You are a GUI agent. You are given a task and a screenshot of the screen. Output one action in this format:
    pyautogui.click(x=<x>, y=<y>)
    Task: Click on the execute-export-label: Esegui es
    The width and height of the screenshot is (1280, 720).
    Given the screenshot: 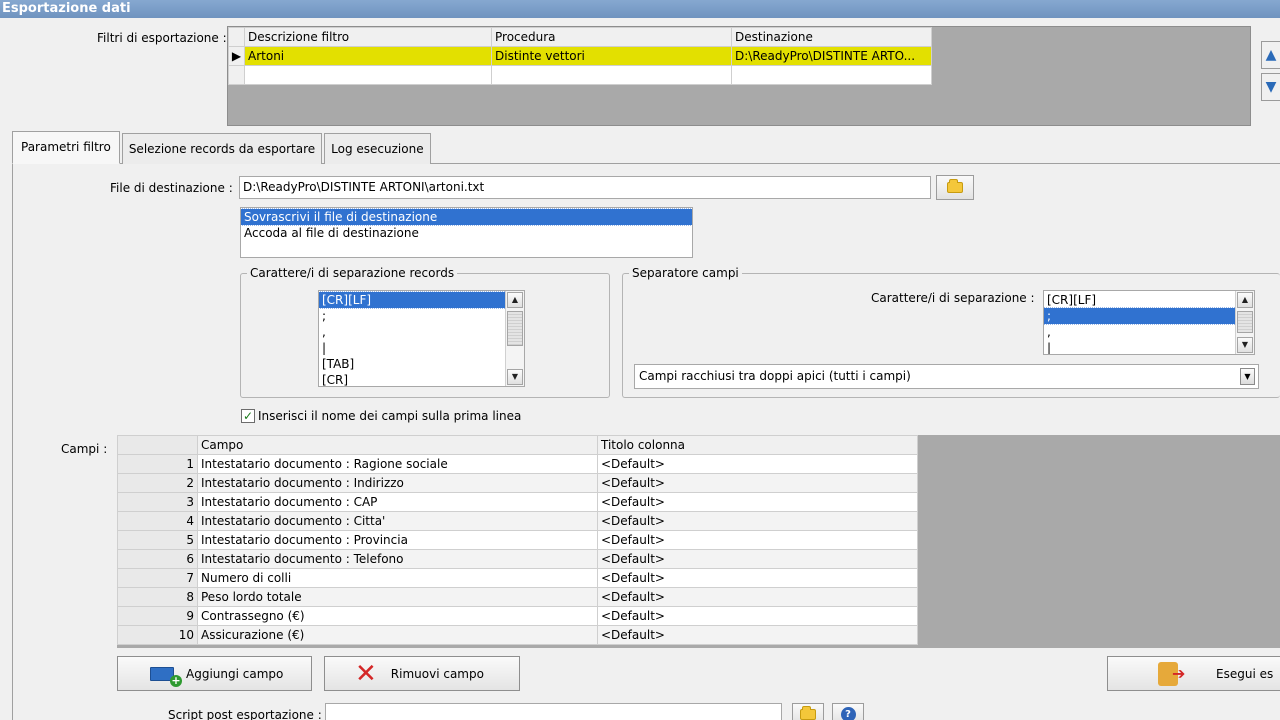 What is the action you would take?
    pyautogui.click(x=1245, y=673)
    